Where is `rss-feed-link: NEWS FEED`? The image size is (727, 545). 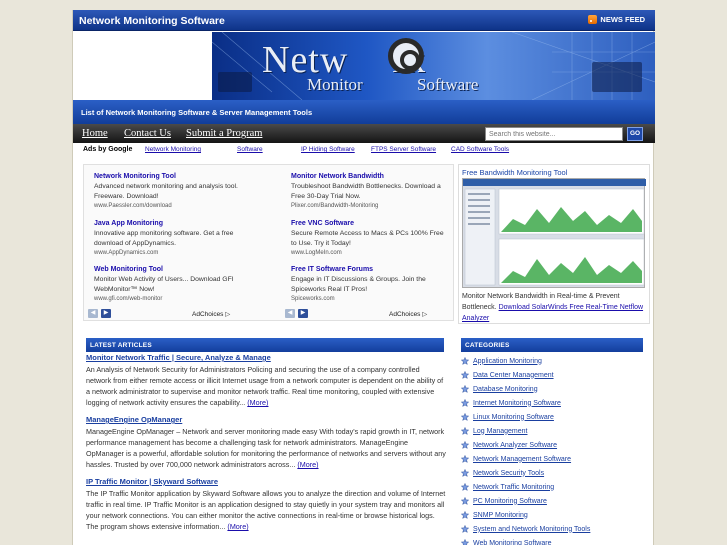 rss-feed-link: NEWS FEED is located at coordinates (616, 19).